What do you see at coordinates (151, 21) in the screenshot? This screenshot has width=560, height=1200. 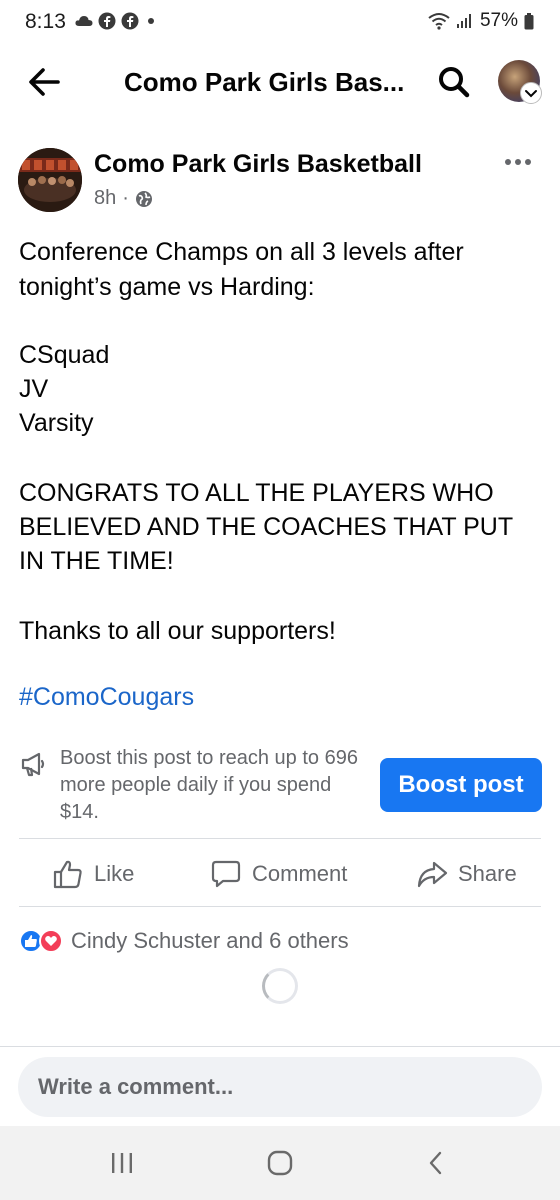 I see `dot-icon` at bounding box center [151, 21].